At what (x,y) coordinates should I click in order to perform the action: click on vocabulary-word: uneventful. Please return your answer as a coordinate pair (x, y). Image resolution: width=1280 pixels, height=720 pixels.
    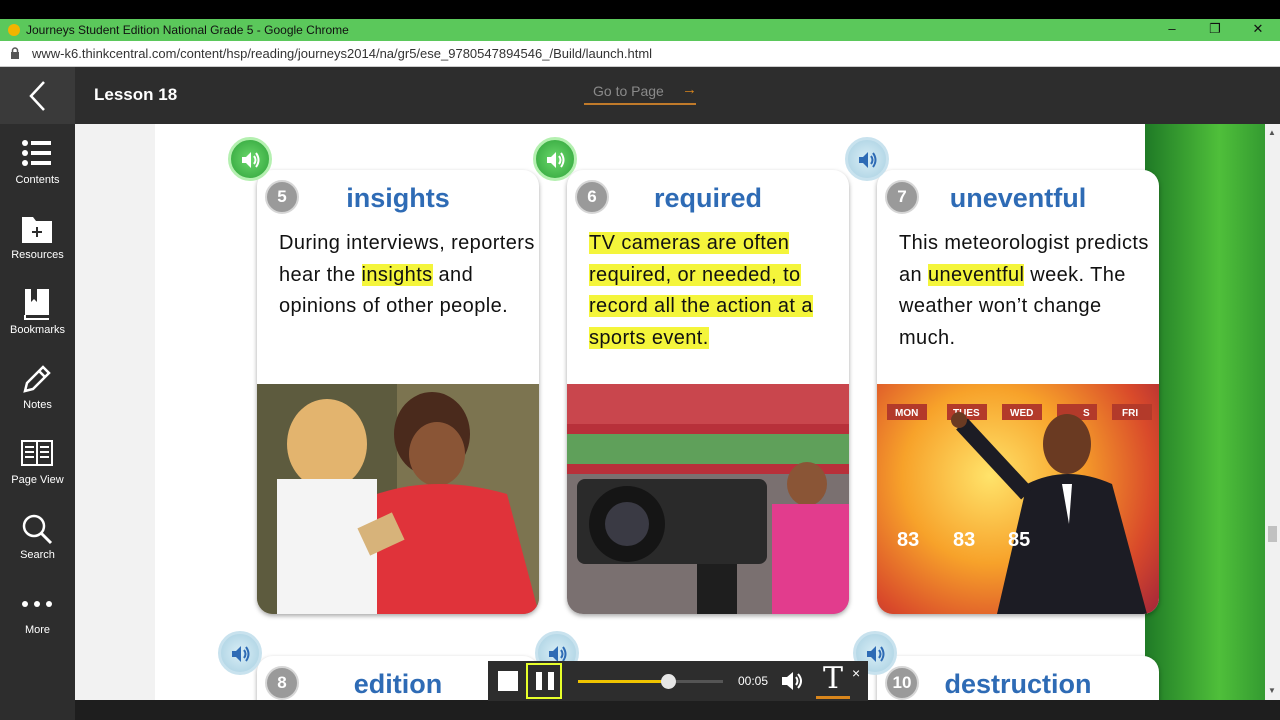
    Looking at the image, I should click on (1018, 198).